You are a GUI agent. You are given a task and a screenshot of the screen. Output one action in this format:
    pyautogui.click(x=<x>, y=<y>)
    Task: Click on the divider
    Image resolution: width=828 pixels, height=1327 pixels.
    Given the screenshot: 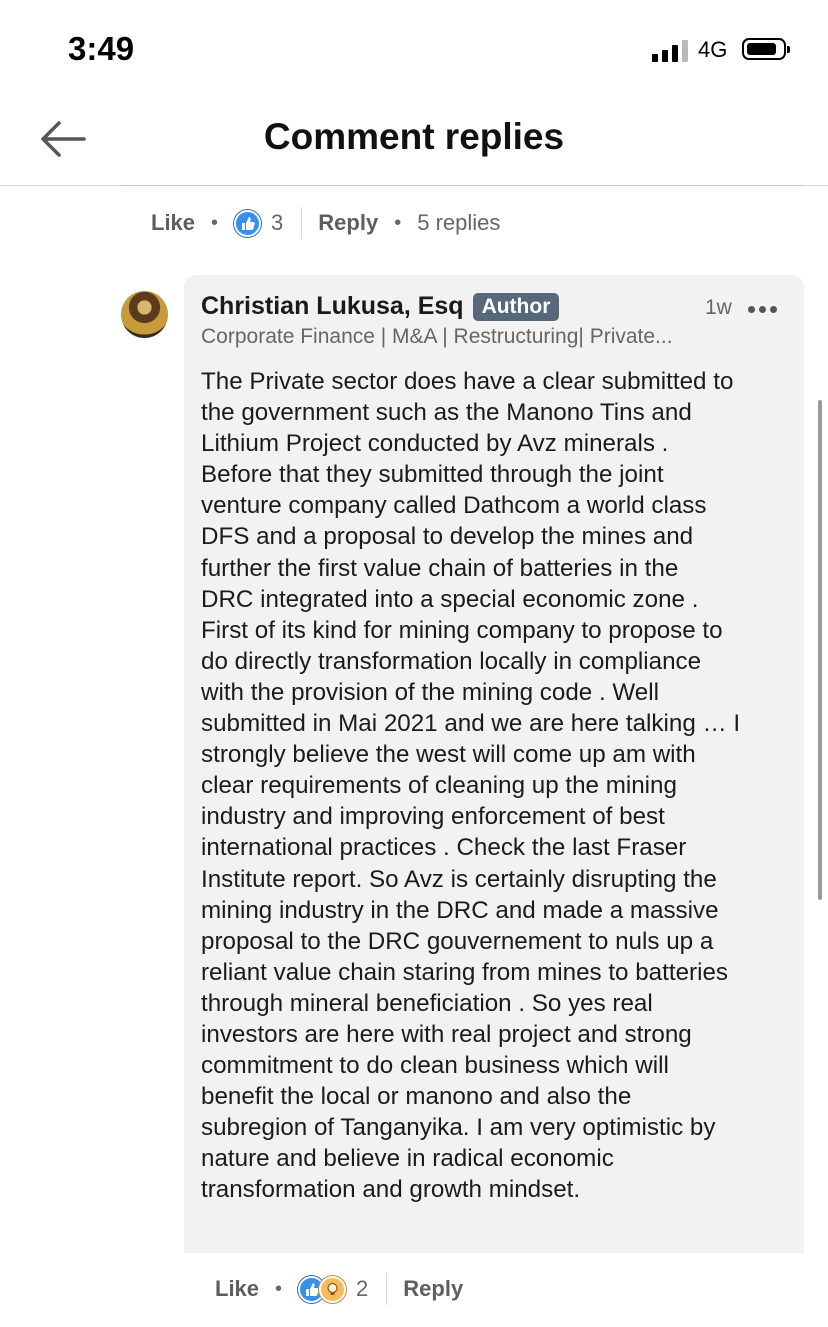 What is the action you would take?
    pyautogui.click(x=462, y=185)
    